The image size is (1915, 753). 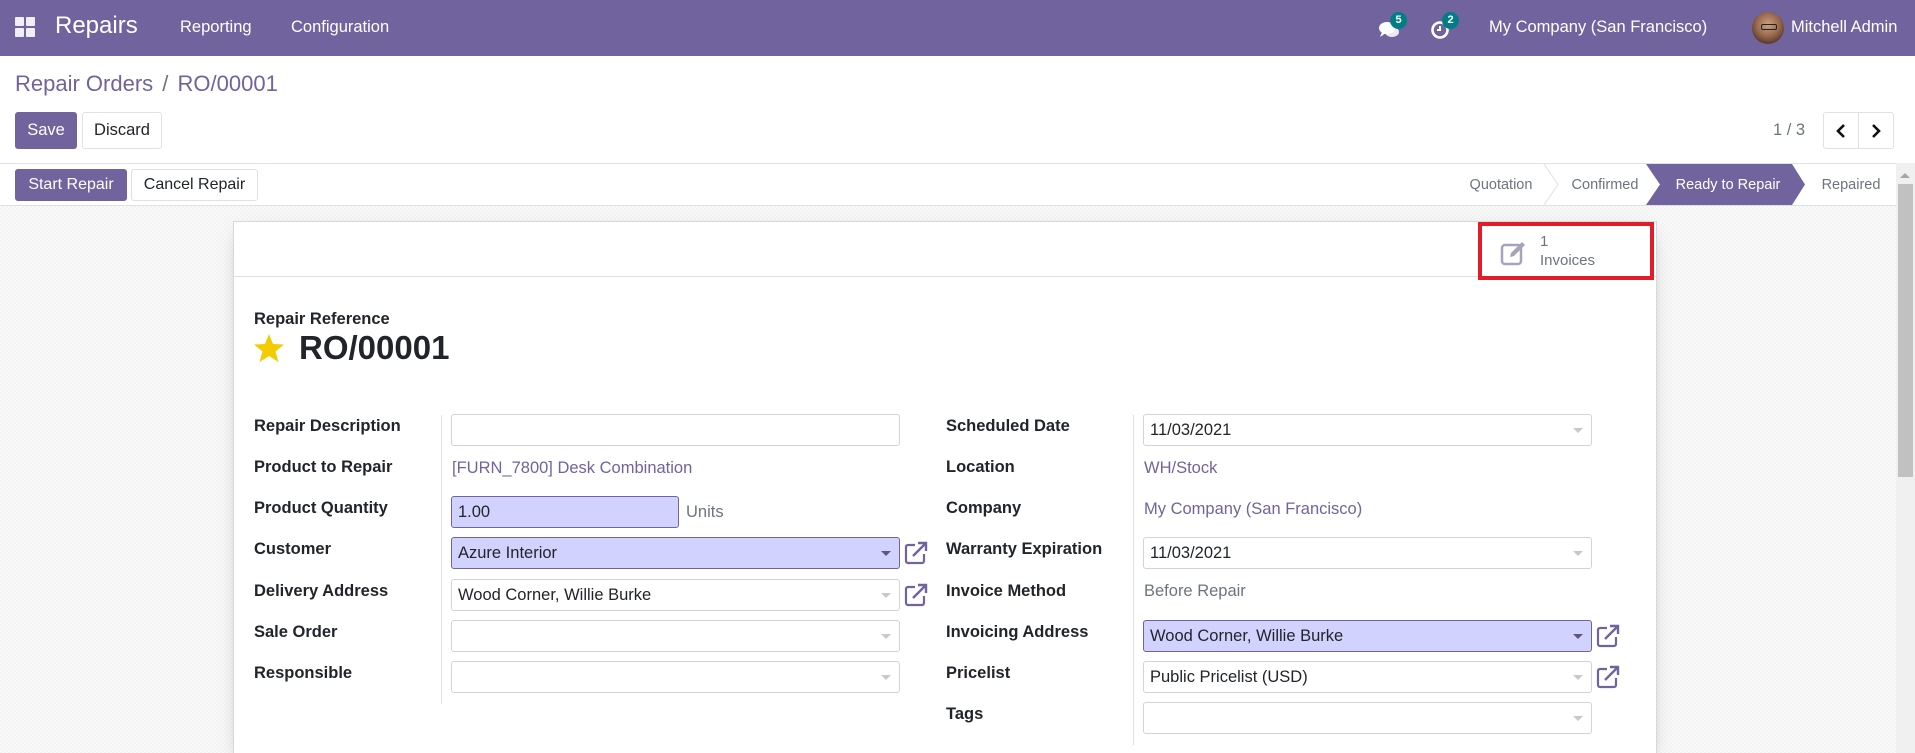 I want to click on delivery-address-value: Wood Corner, Willie Burke, so click(x=555, y=594).